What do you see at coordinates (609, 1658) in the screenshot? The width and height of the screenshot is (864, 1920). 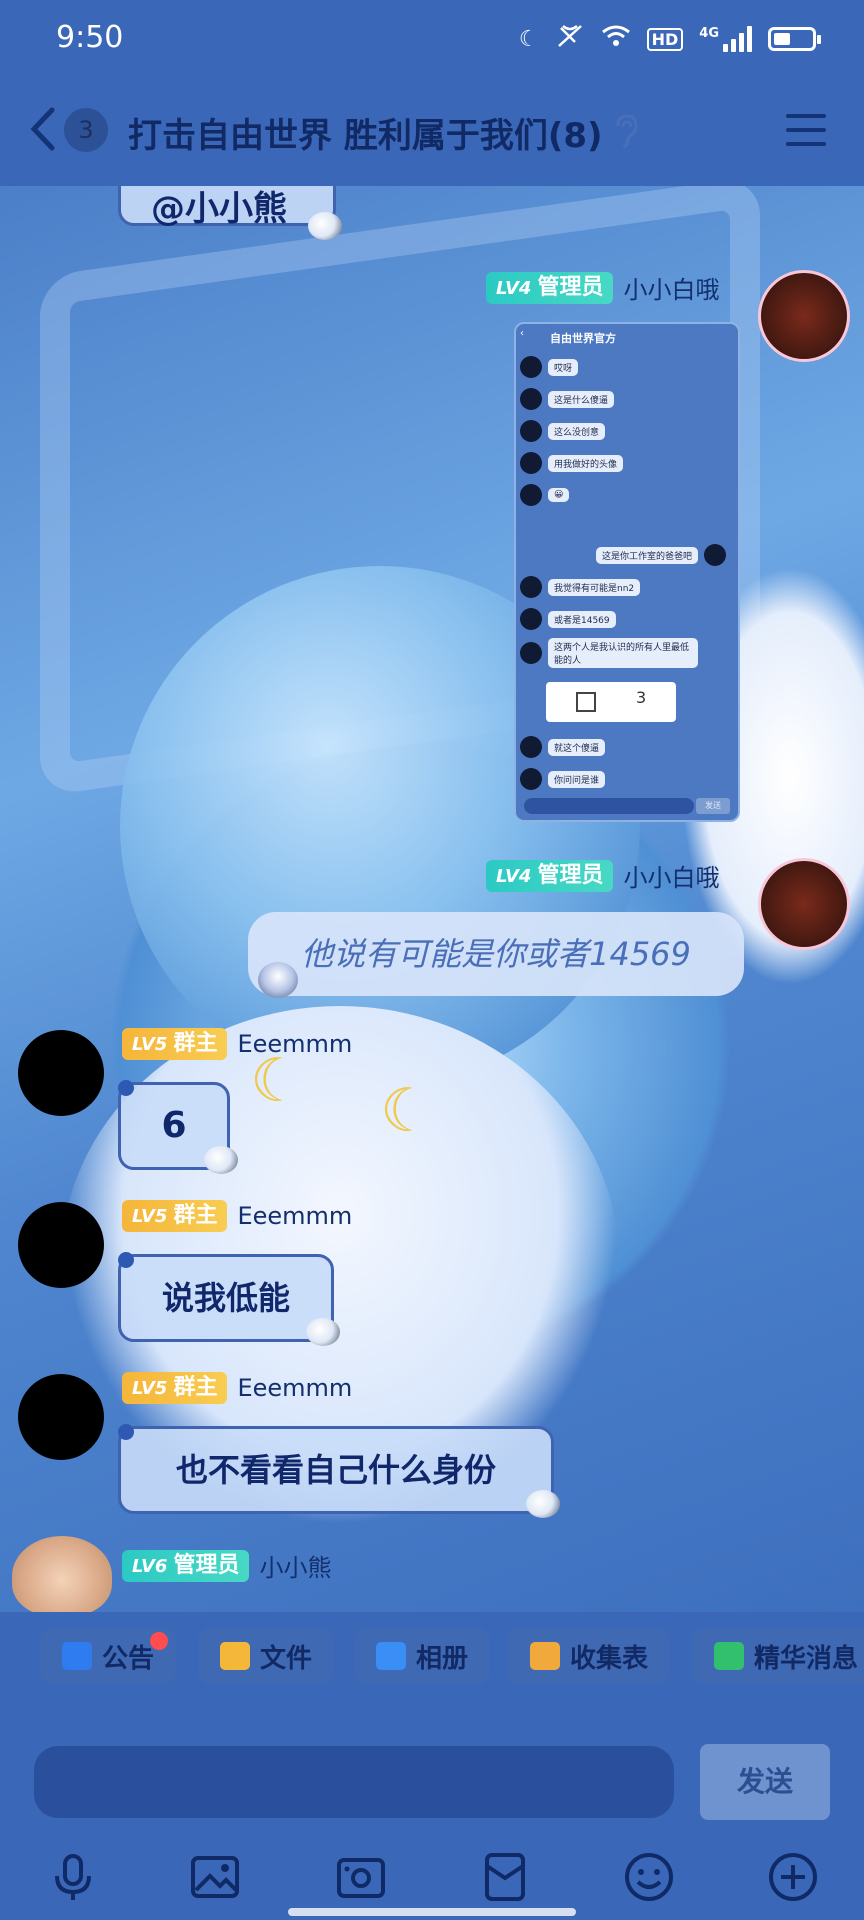 I see `chip-label: 收集表` at bounding box center [609, 1658].